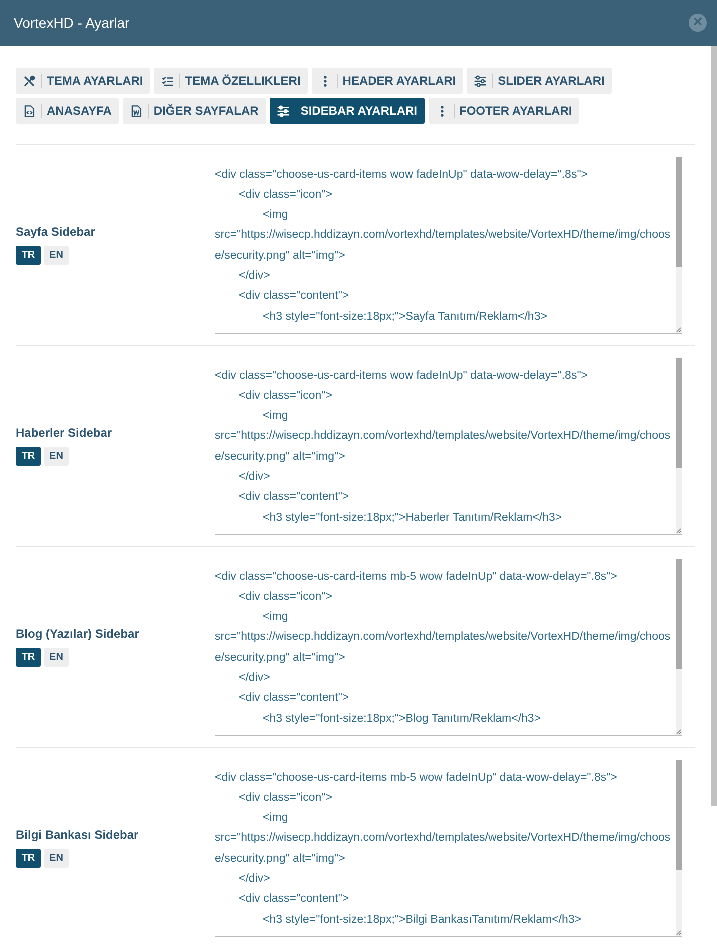  What do you see at coordinates (167, 81) in the screenshot?
I see `checklist-icon` at bounding box center [167, 81].